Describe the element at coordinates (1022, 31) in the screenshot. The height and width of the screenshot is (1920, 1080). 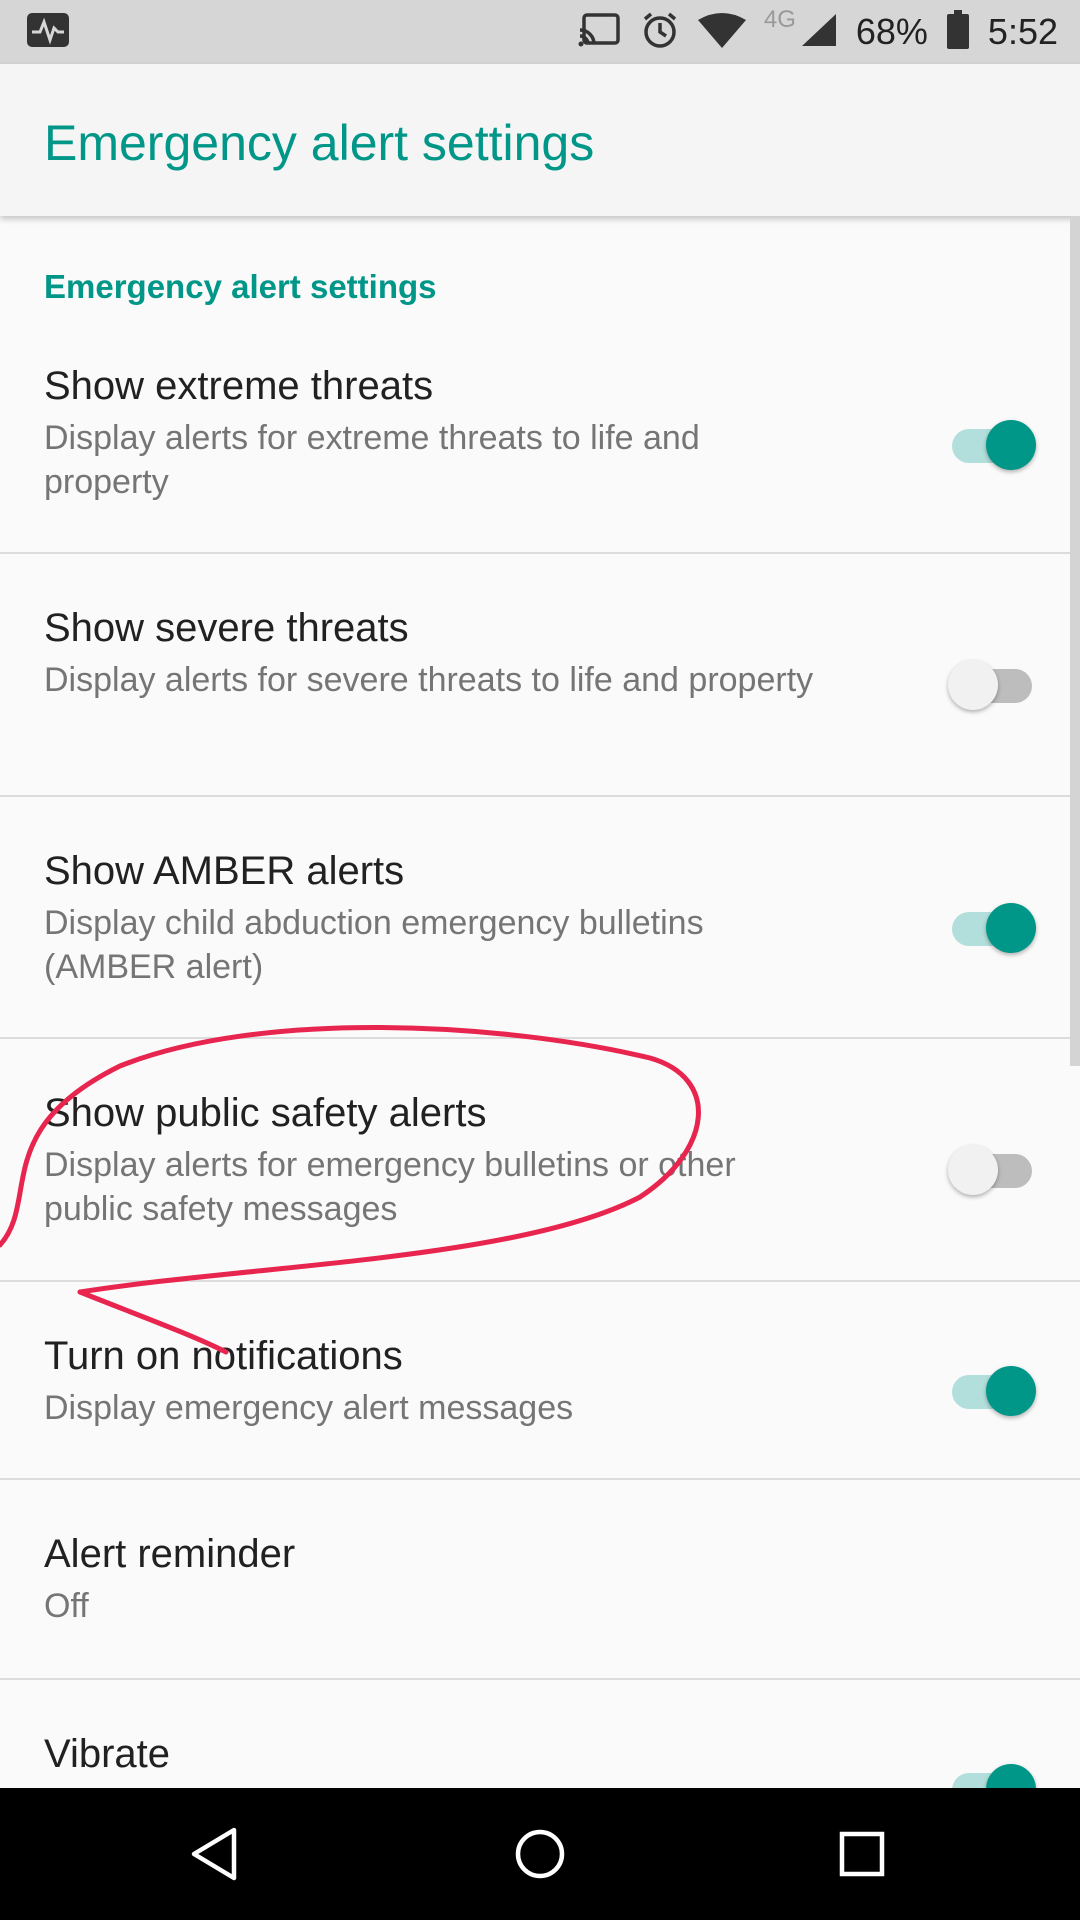
I see `clock: 5:52` at that location.